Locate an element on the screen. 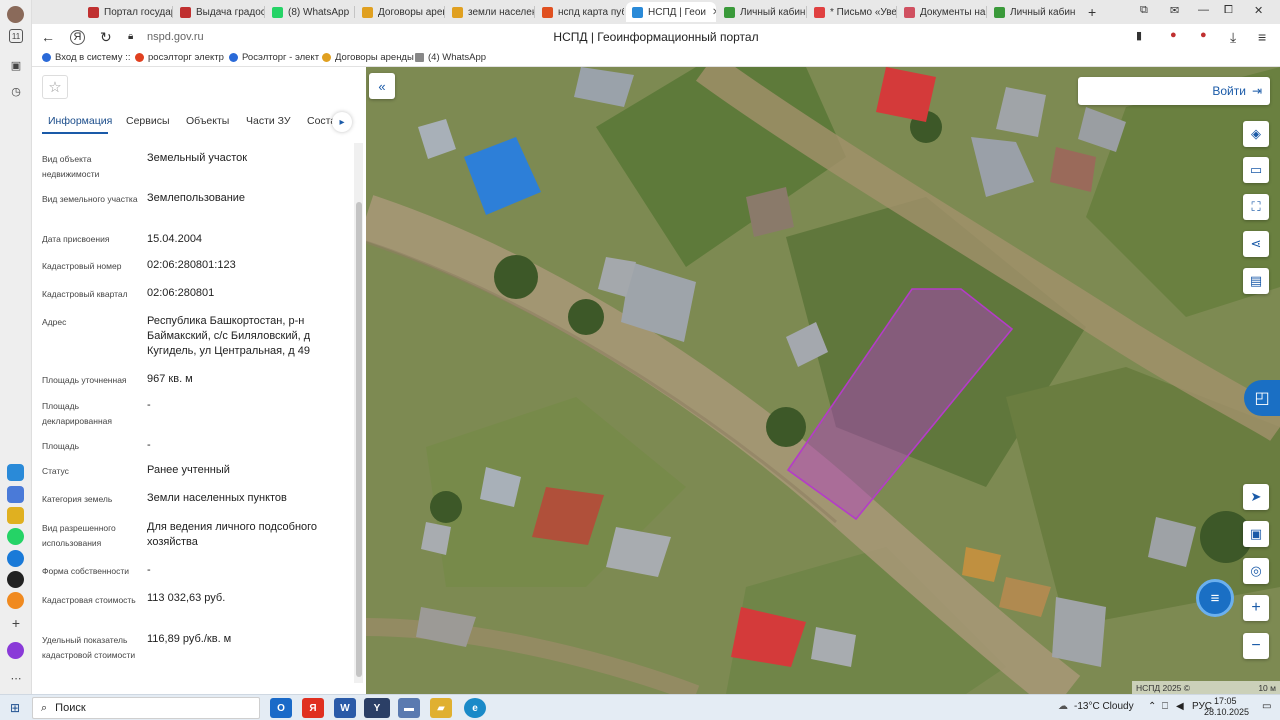  close-window-icon: ✕ is located at coordinates (1258, 10).